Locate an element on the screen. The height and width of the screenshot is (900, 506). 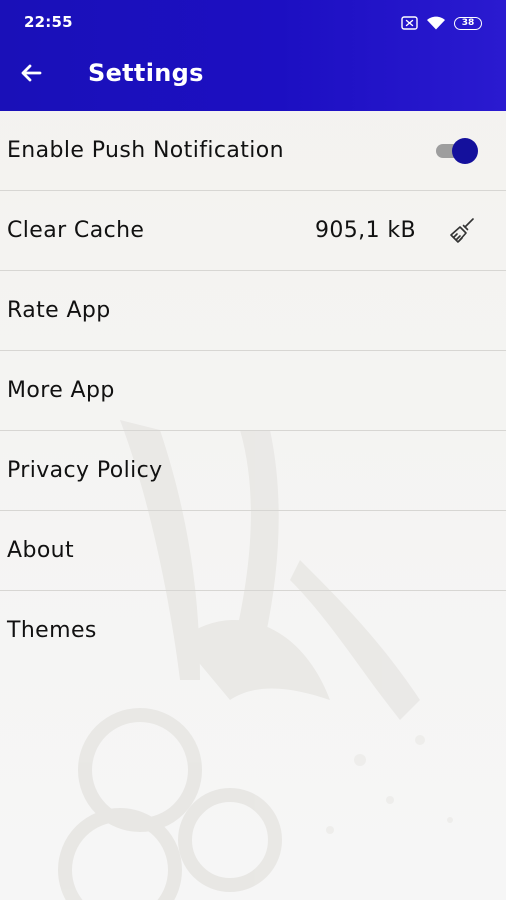
wifi-icon is located at coordinates (436, 23).